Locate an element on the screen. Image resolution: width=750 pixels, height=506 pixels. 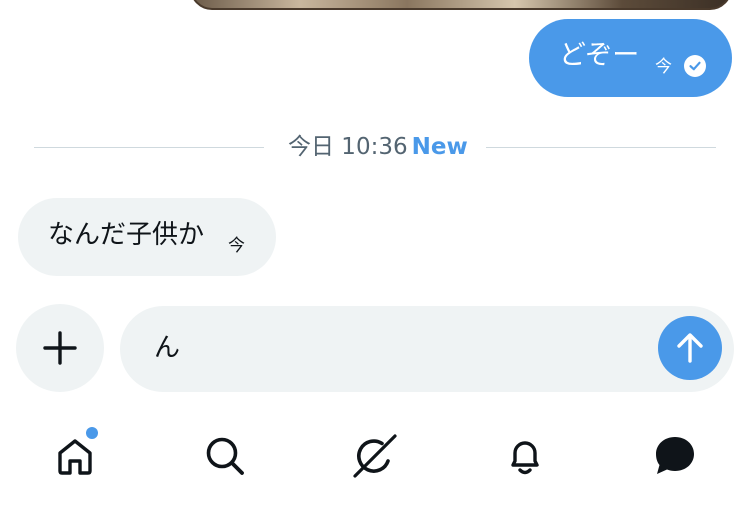
tab-messages is located at coordinates (675, 456).